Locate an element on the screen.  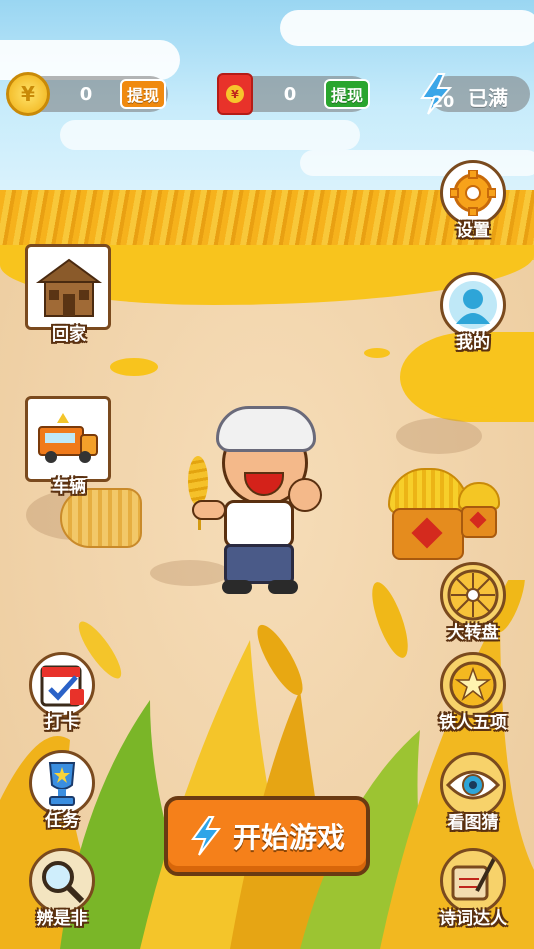
trophy-icon is located at coordinates (62, 784).